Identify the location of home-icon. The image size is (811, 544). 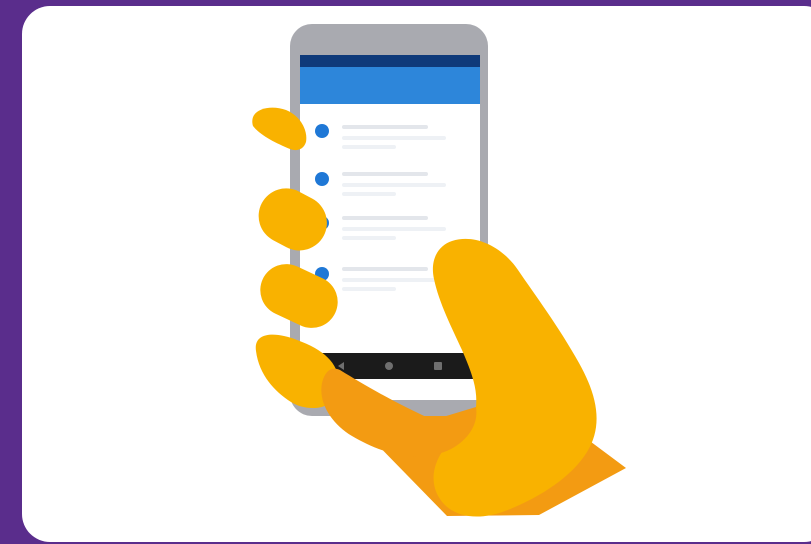
(389, 366).